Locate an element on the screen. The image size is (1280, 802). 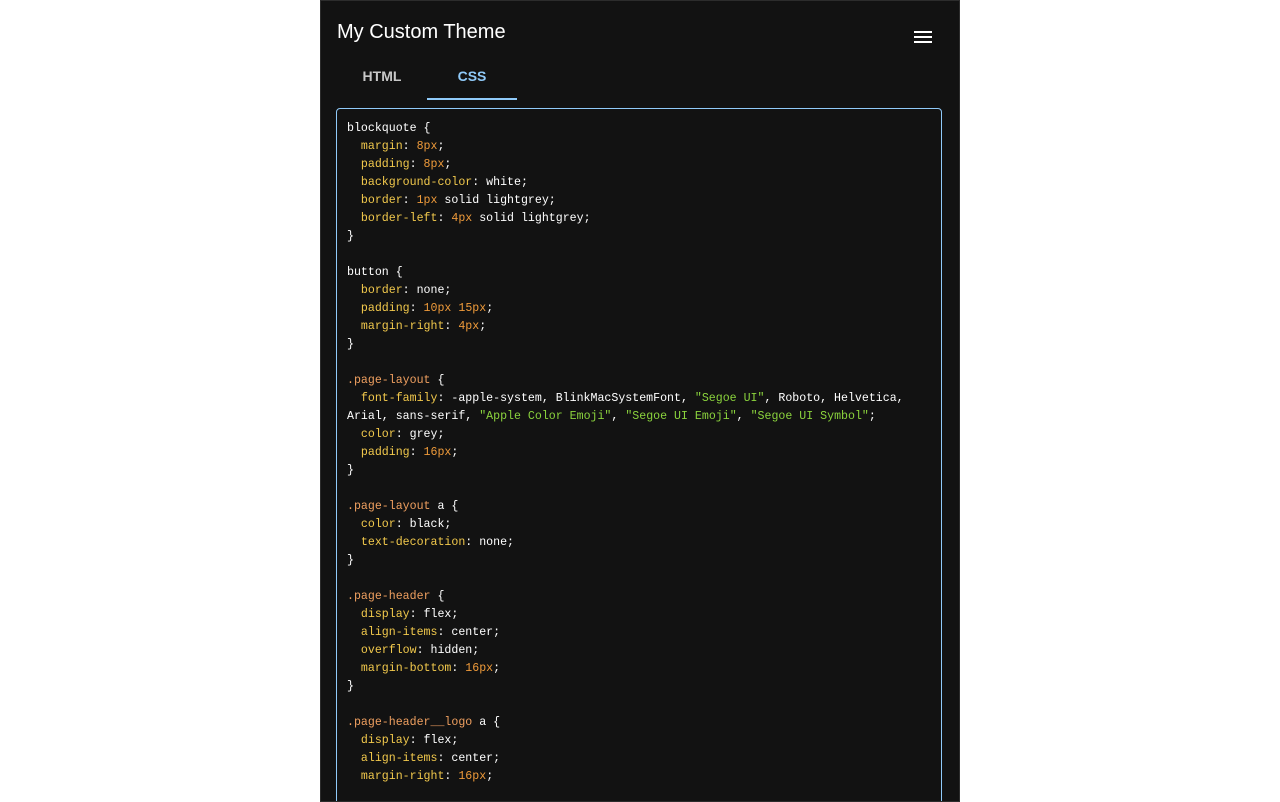
code-line: align-items: center; is located at coordinates (640, 633).